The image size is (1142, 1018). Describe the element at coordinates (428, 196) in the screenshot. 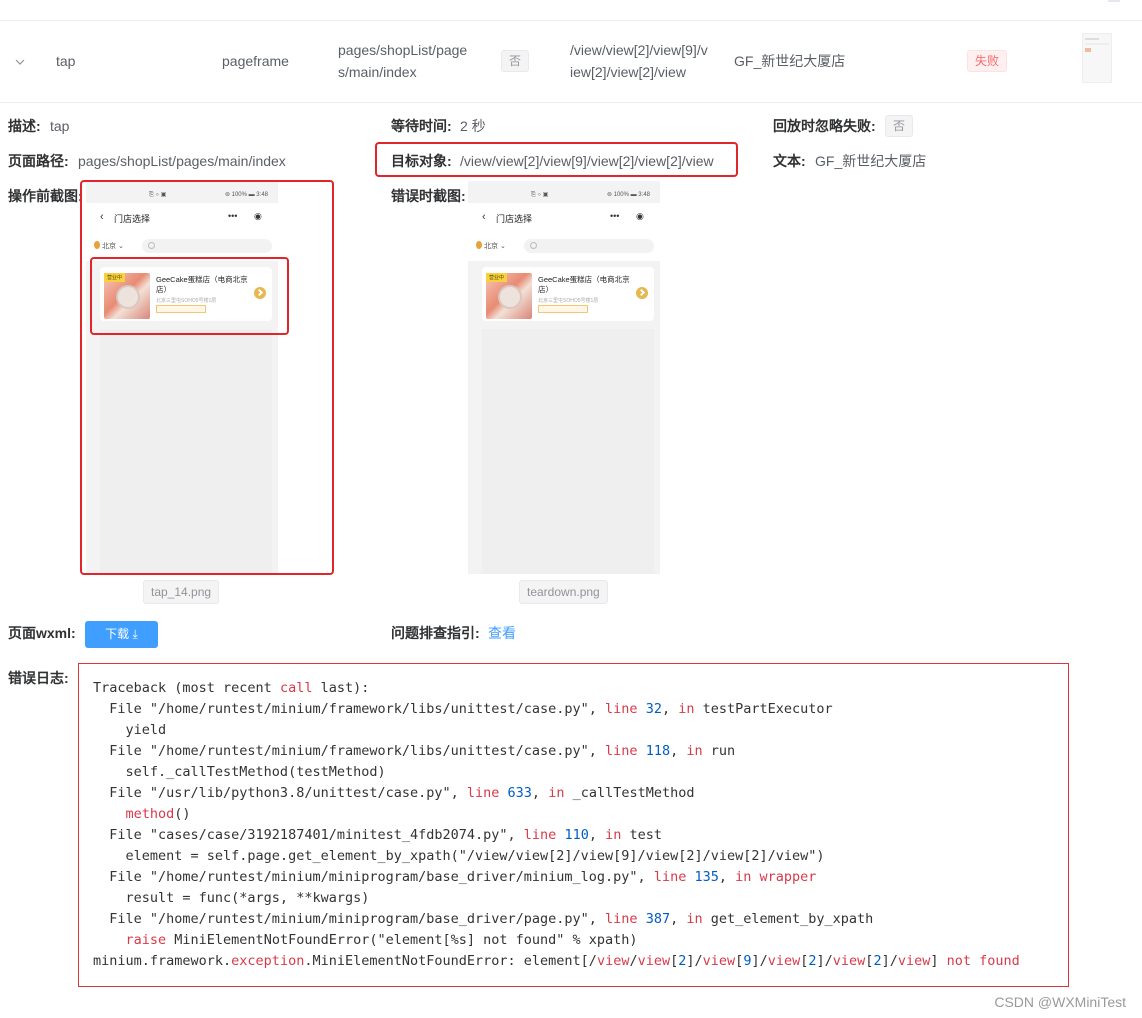

I see `error-screenshot-label: 错误时截图:` at that location.